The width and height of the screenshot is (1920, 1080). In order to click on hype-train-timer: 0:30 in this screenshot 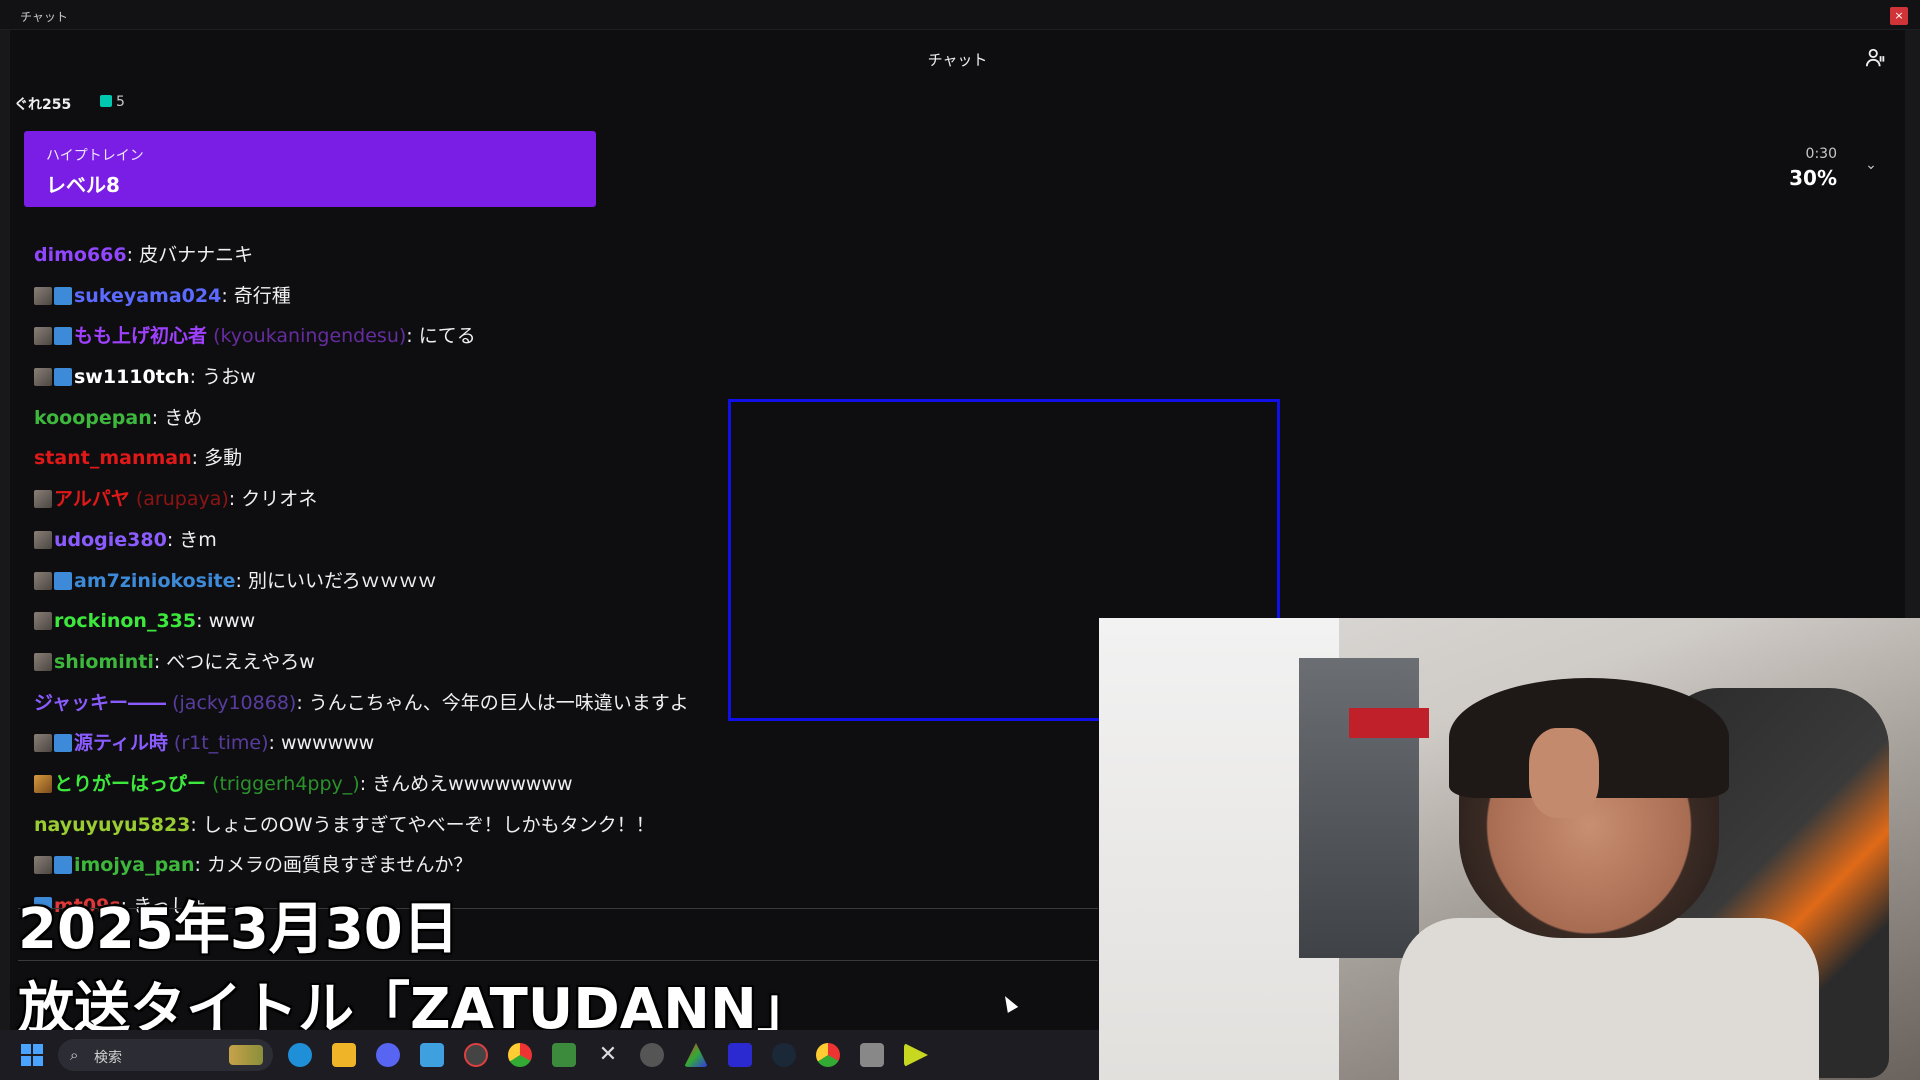, I will do `click(1821, 154)`.